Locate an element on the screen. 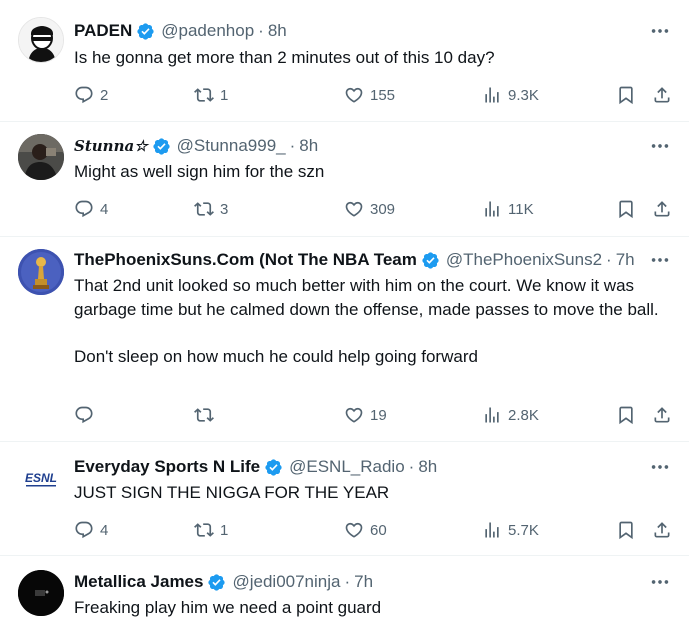 Image resolution: width=689 pixels, height=621 pixels. like-button: 309 is located at coordinates (369, 209).